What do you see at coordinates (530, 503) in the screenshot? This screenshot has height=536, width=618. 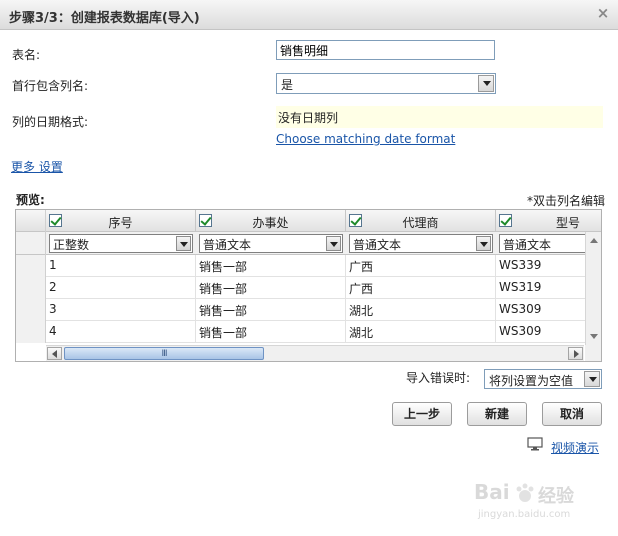 I see `baidu-watermark: Bai 经验 jingyan.baidu.com` at bounding box center [530, 503].